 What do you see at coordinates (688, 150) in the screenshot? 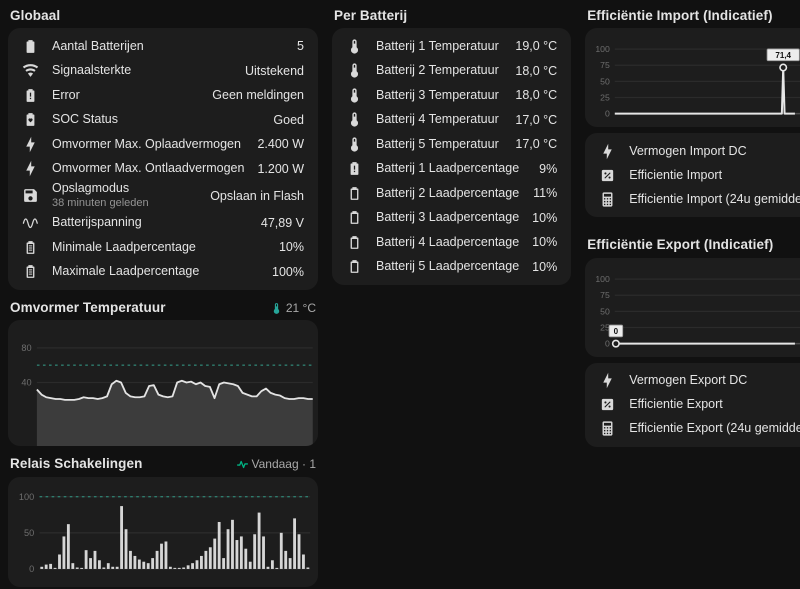
I see `entity-label: Vermogen Import DC` at bounding box center [688, 150].